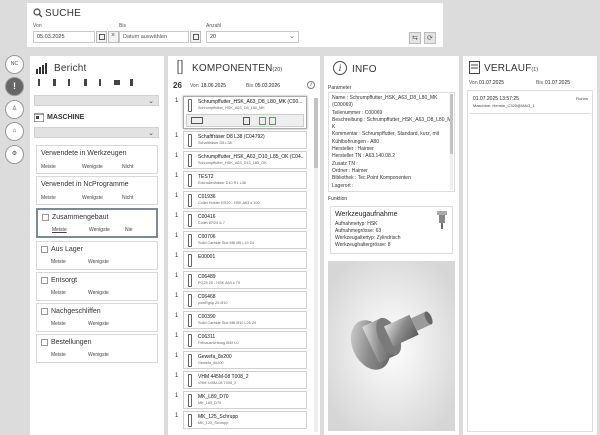  Describe the element at coordinates (316, 133) in the screenshot. I see `components-scroll-thumb` at that location.